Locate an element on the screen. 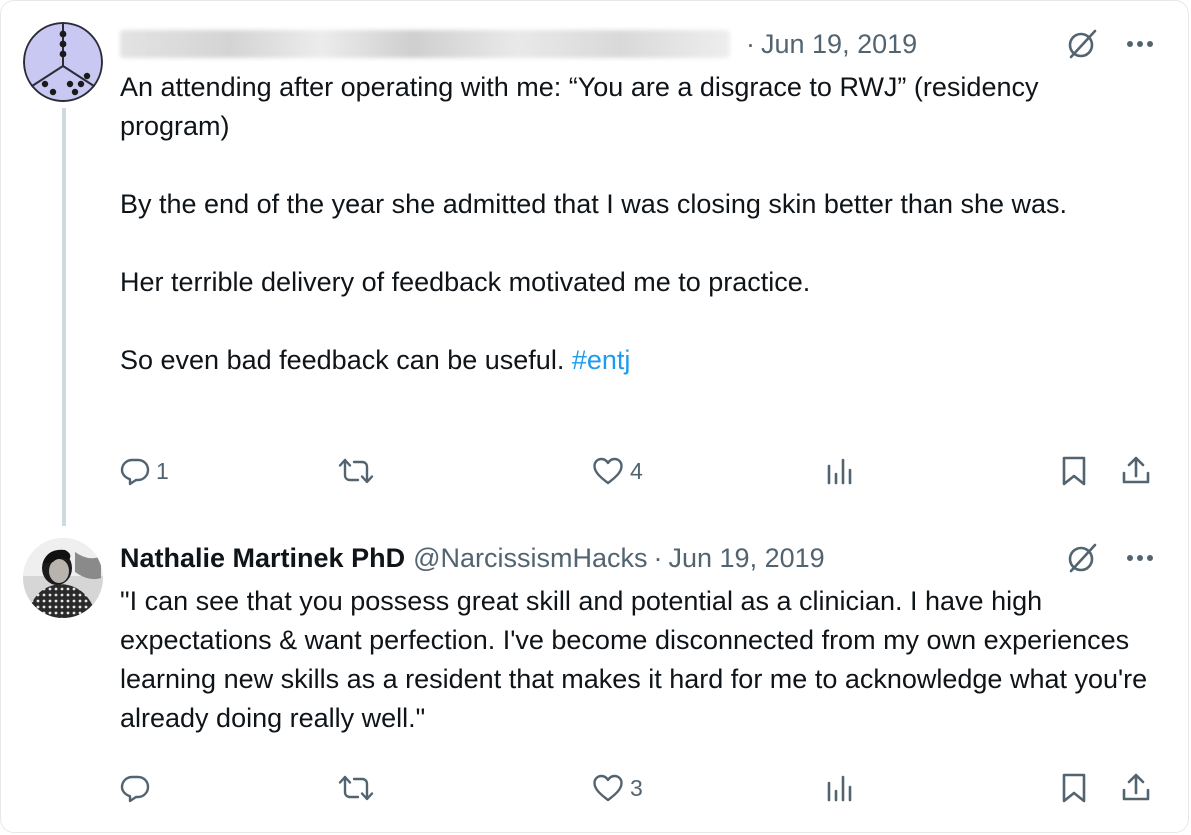  author-handle: @NarcissismHacks is located at coordinates (530, 558).